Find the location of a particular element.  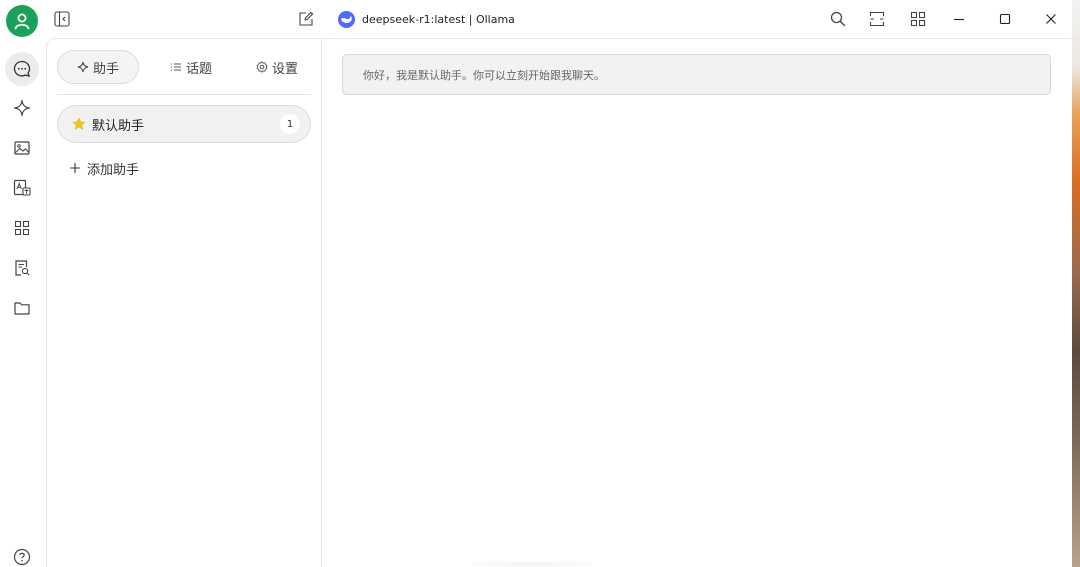

nav-agents-button is located at coordinates (22, 108).